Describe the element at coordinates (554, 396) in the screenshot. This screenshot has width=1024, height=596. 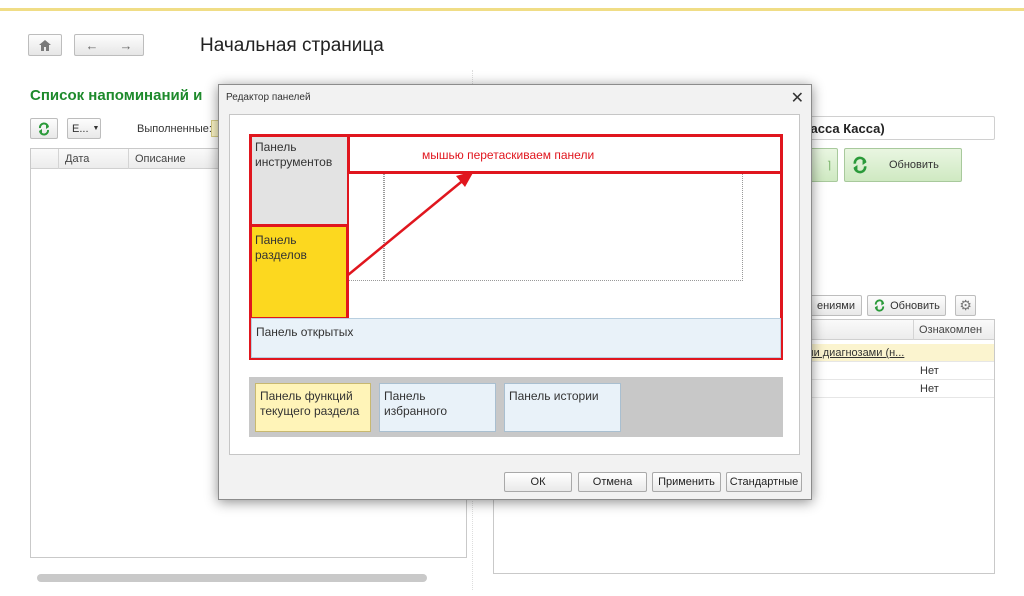
I see `history-panel-label: Панель истории` at that location.